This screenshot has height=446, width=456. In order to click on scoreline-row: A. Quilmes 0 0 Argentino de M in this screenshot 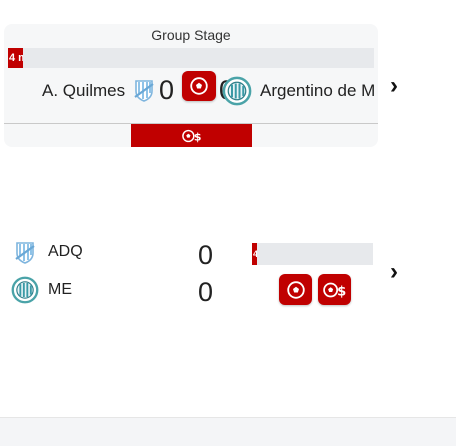, I will do `click(191, 89)`.